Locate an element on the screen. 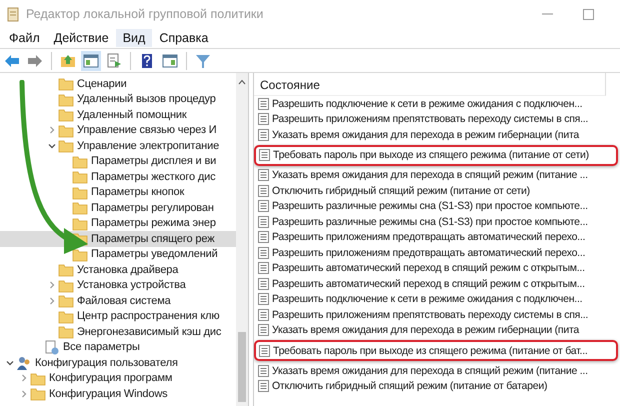  tree-item: Параметры регулирован is located at coordinates (118, 208).